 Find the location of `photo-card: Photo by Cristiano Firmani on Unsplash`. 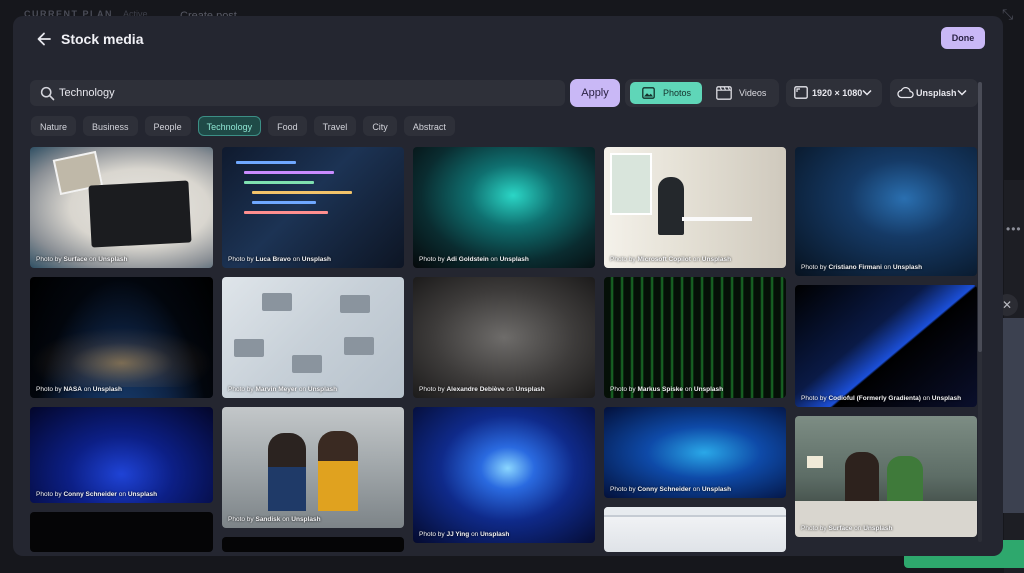

photo-card: Photo by Cristiano Firmani on Unsplash is located at coordinates (886, 211).